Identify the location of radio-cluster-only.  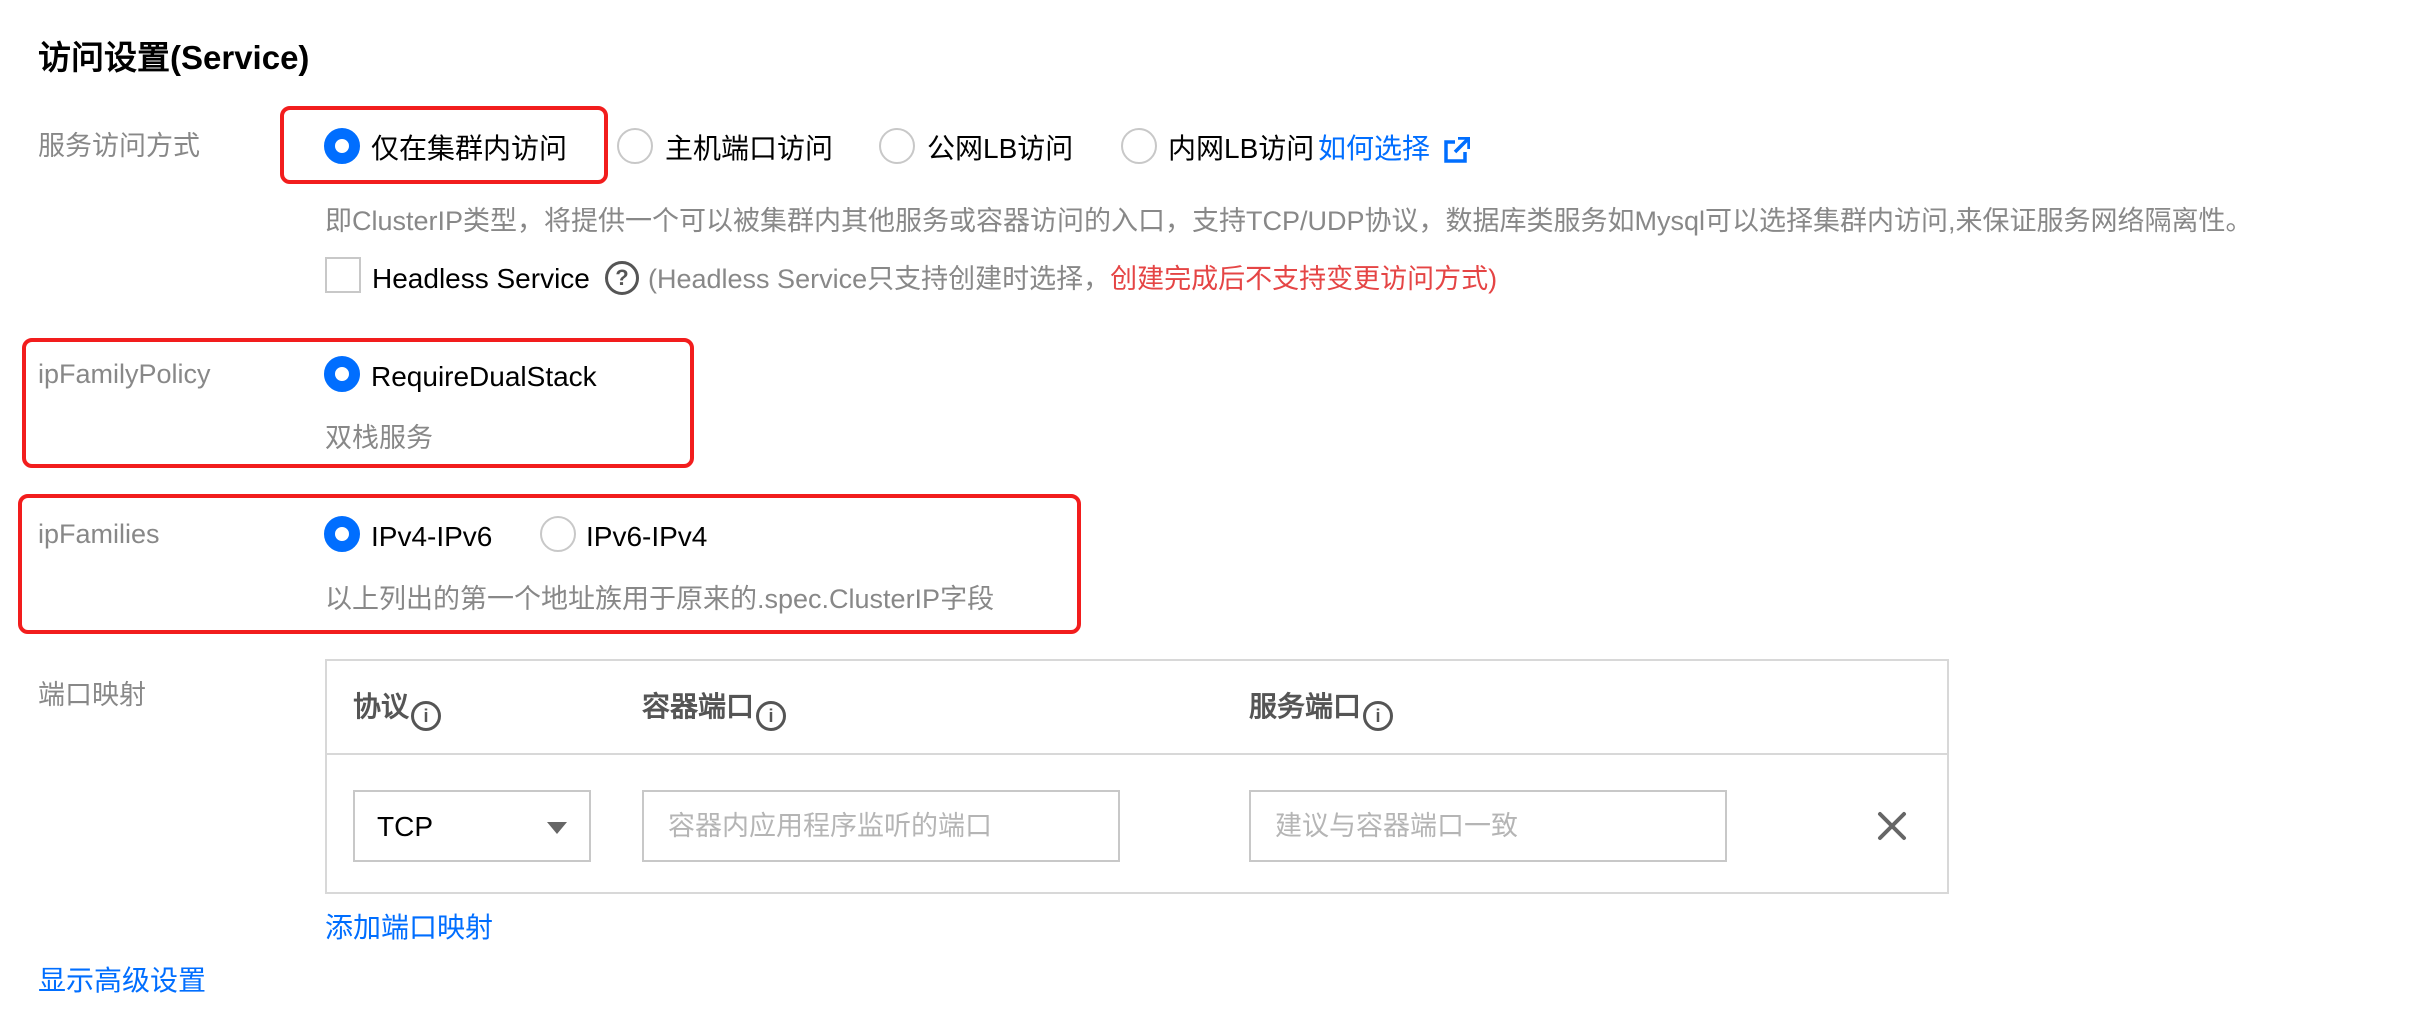
(342, 146).